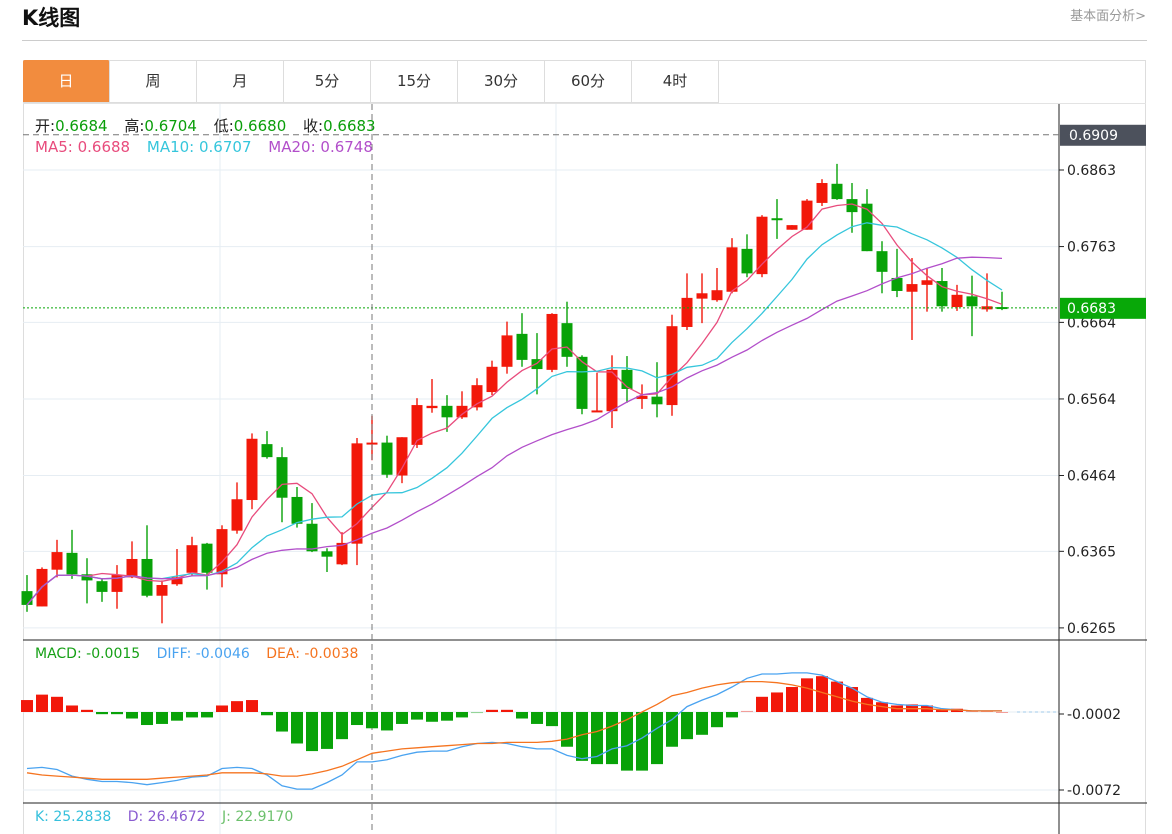 This screenshot has width=1172, height=834. I want to click on crosshair-price-label: 0.6909, so click(1093, 136).